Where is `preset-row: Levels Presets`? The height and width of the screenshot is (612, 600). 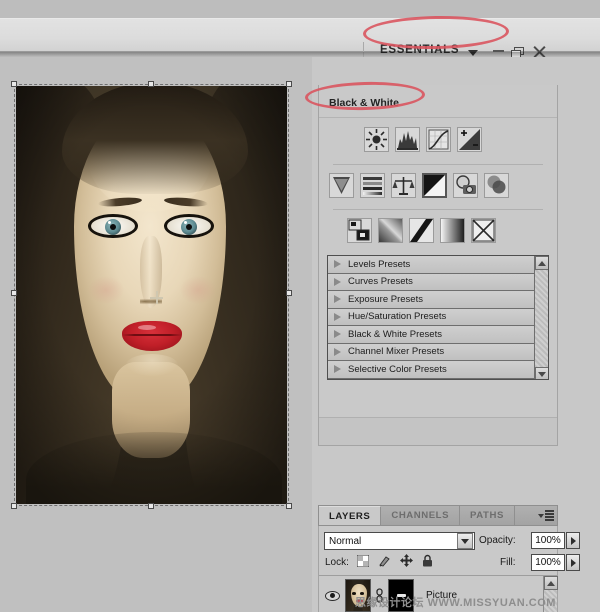 preset-row: Levels Presets is located at coordinates (438, 265).